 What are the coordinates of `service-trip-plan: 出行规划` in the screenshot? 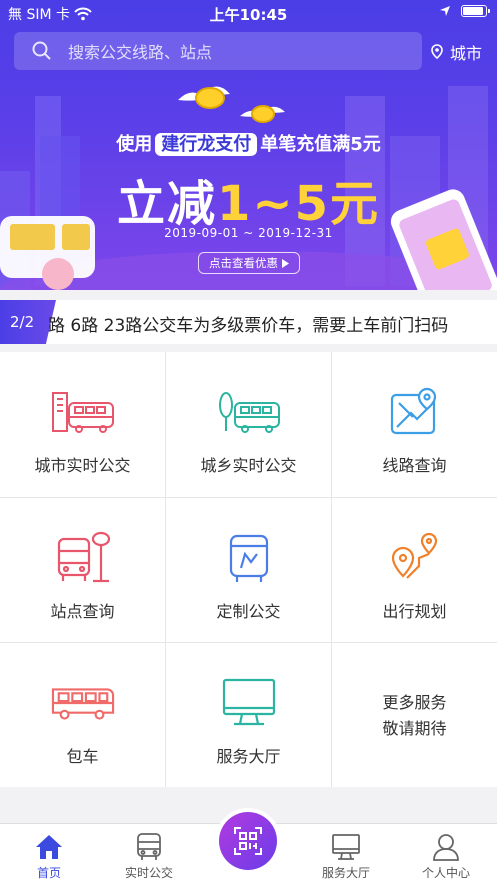 It's located at (414, 570).